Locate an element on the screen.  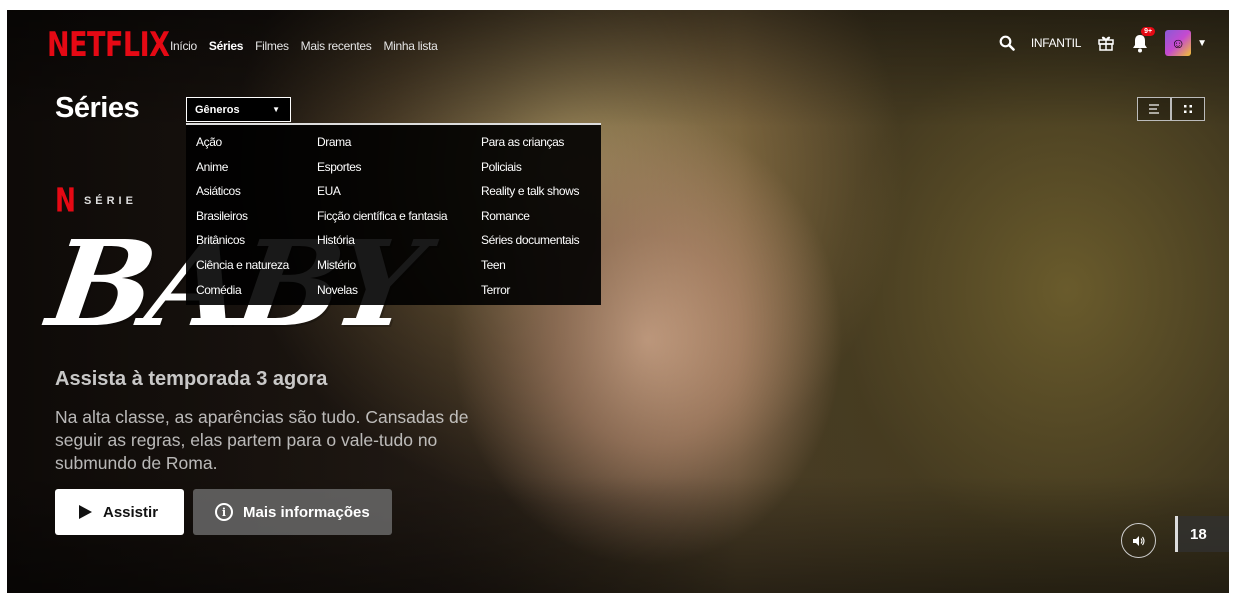
nav-right: INFANTIL 9+ ☺ ▼ is located at coordinates (1103, 41).